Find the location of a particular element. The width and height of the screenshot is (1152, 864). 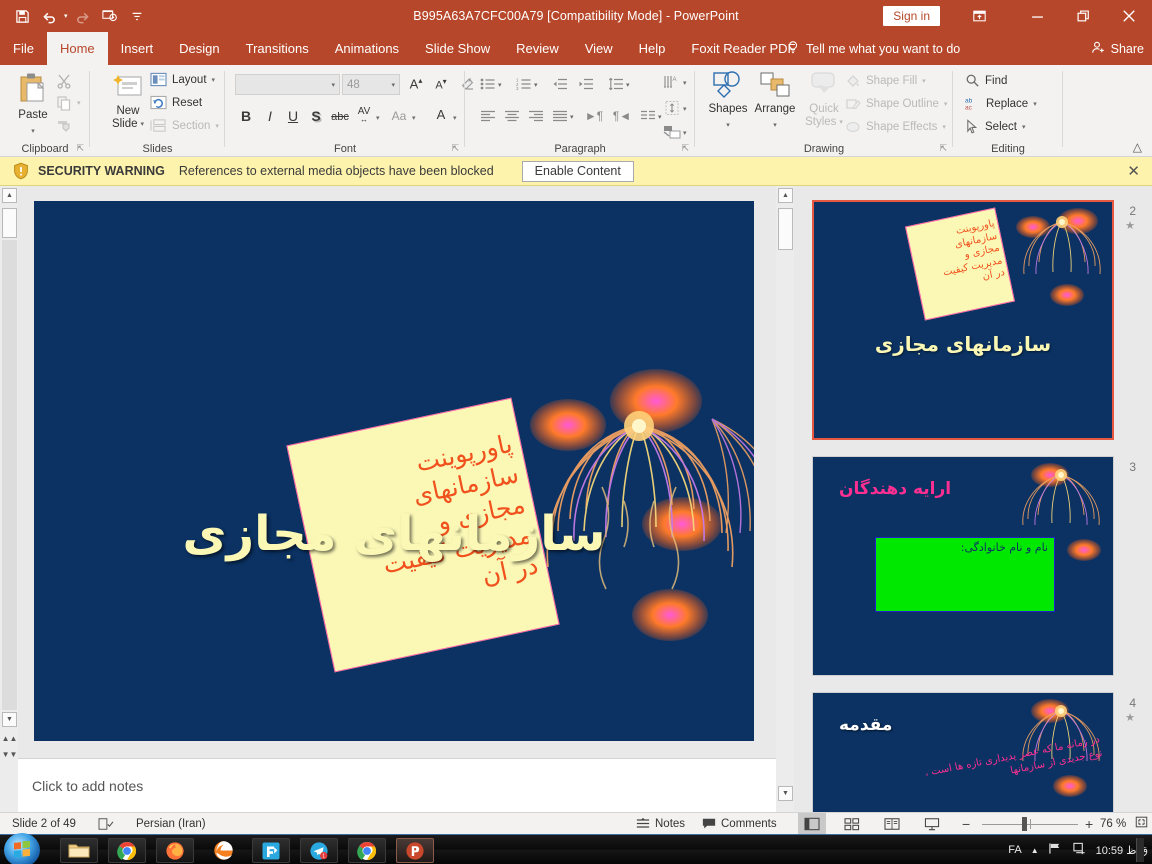

quick-styles-dropdown-icon: ▾ is located at coordinates (841, 122).